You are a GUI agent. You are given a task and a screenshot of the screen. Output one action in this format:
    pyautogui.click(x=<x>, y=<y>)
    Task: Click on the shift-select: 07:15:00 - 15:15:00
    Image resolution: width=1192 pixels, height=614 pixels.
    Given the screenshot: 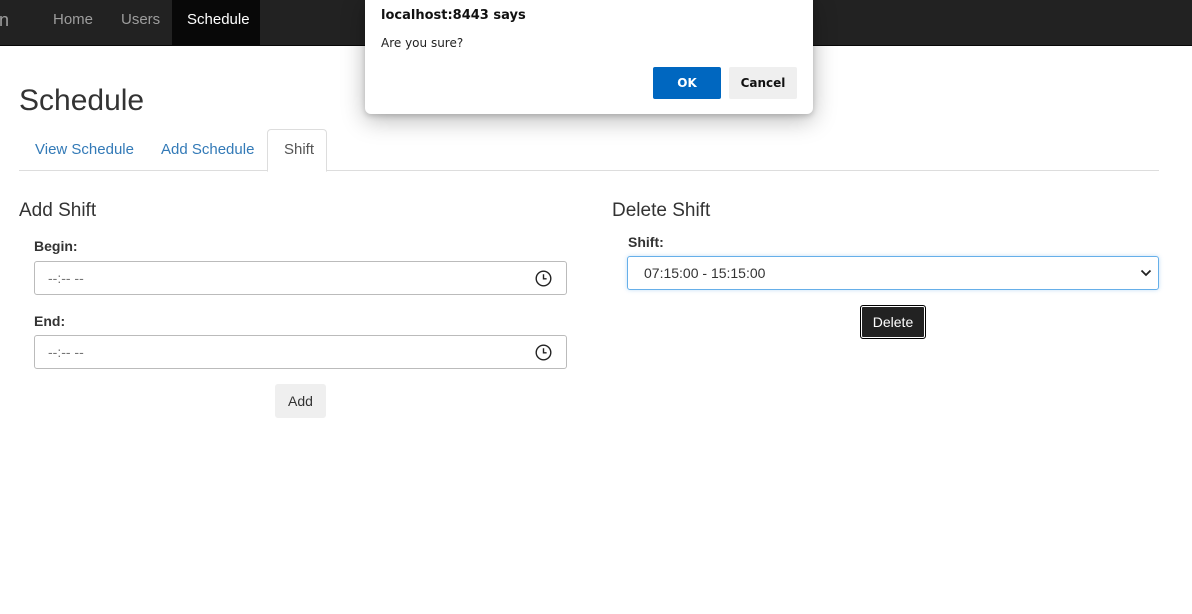 What is the action you would take?
    pyautogui.click(x=893, y=273)
    